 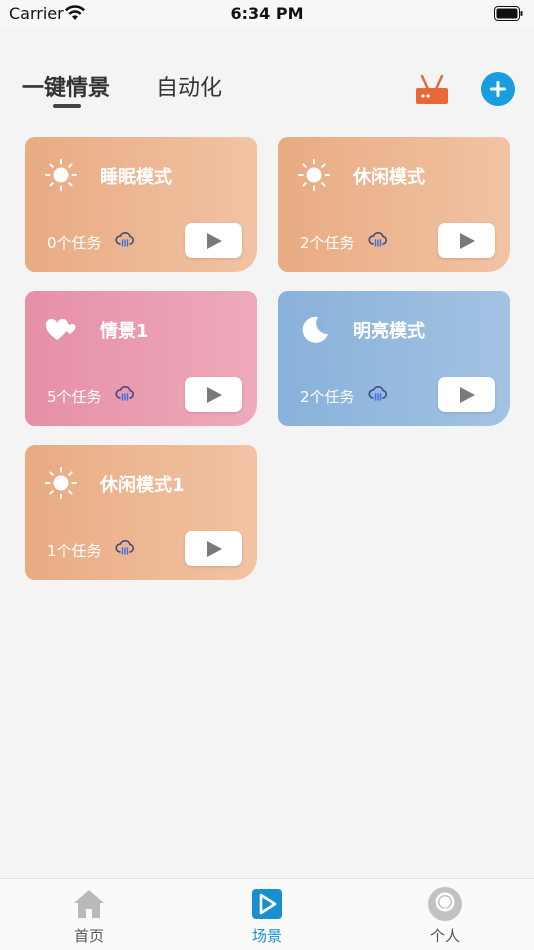 What do you see at coordinates (389, 331) in the screenshot?
I see `scene-title: 明亮模式` at bounding box center [389, 331].